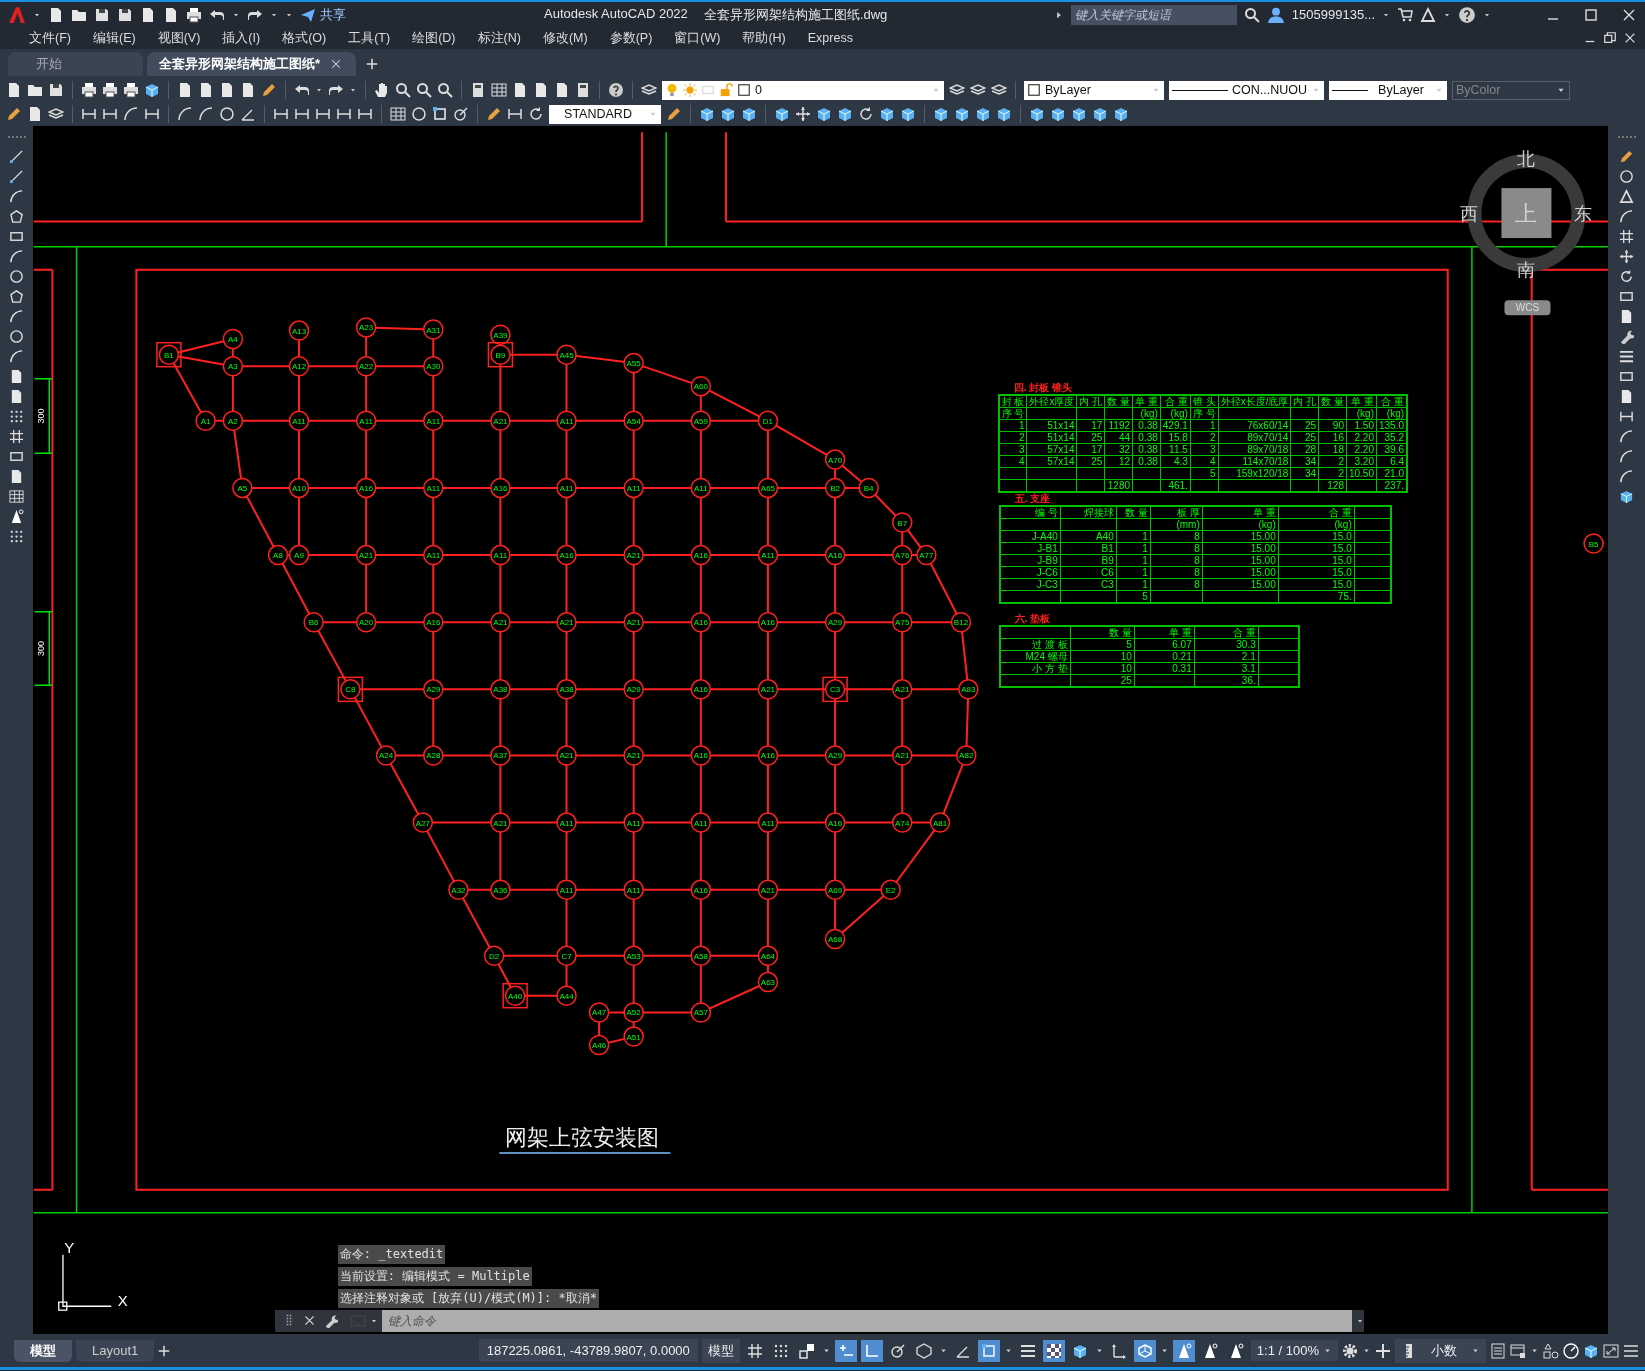 Image resolution: width=1645 pixels, height=1371 pixels. What do you see at coordinates (434, 38) in the screenshot?
I see `menu-item: 绘图(D)` at bounding box center [434, 38].